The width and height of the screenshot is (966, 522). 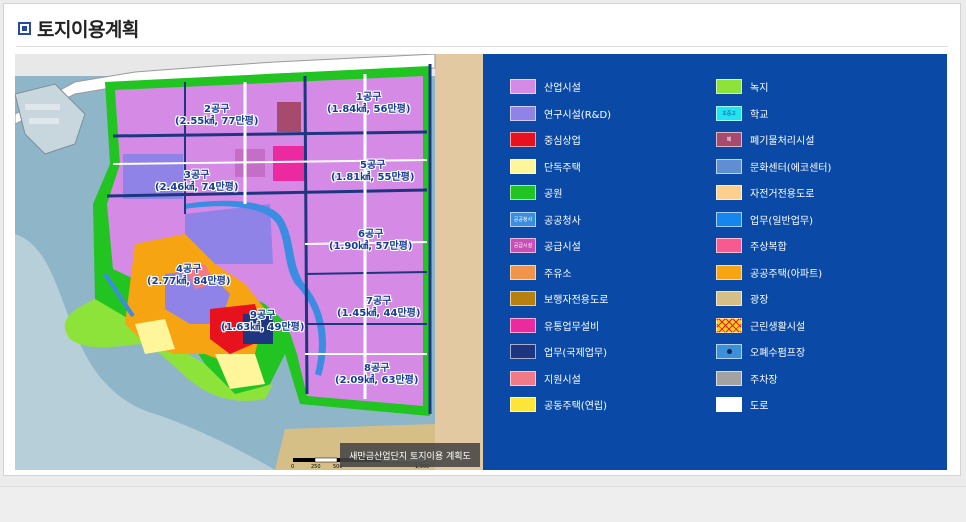 I want to click on legend-label: 연구시설(R&D), so click(x=578, y=115).